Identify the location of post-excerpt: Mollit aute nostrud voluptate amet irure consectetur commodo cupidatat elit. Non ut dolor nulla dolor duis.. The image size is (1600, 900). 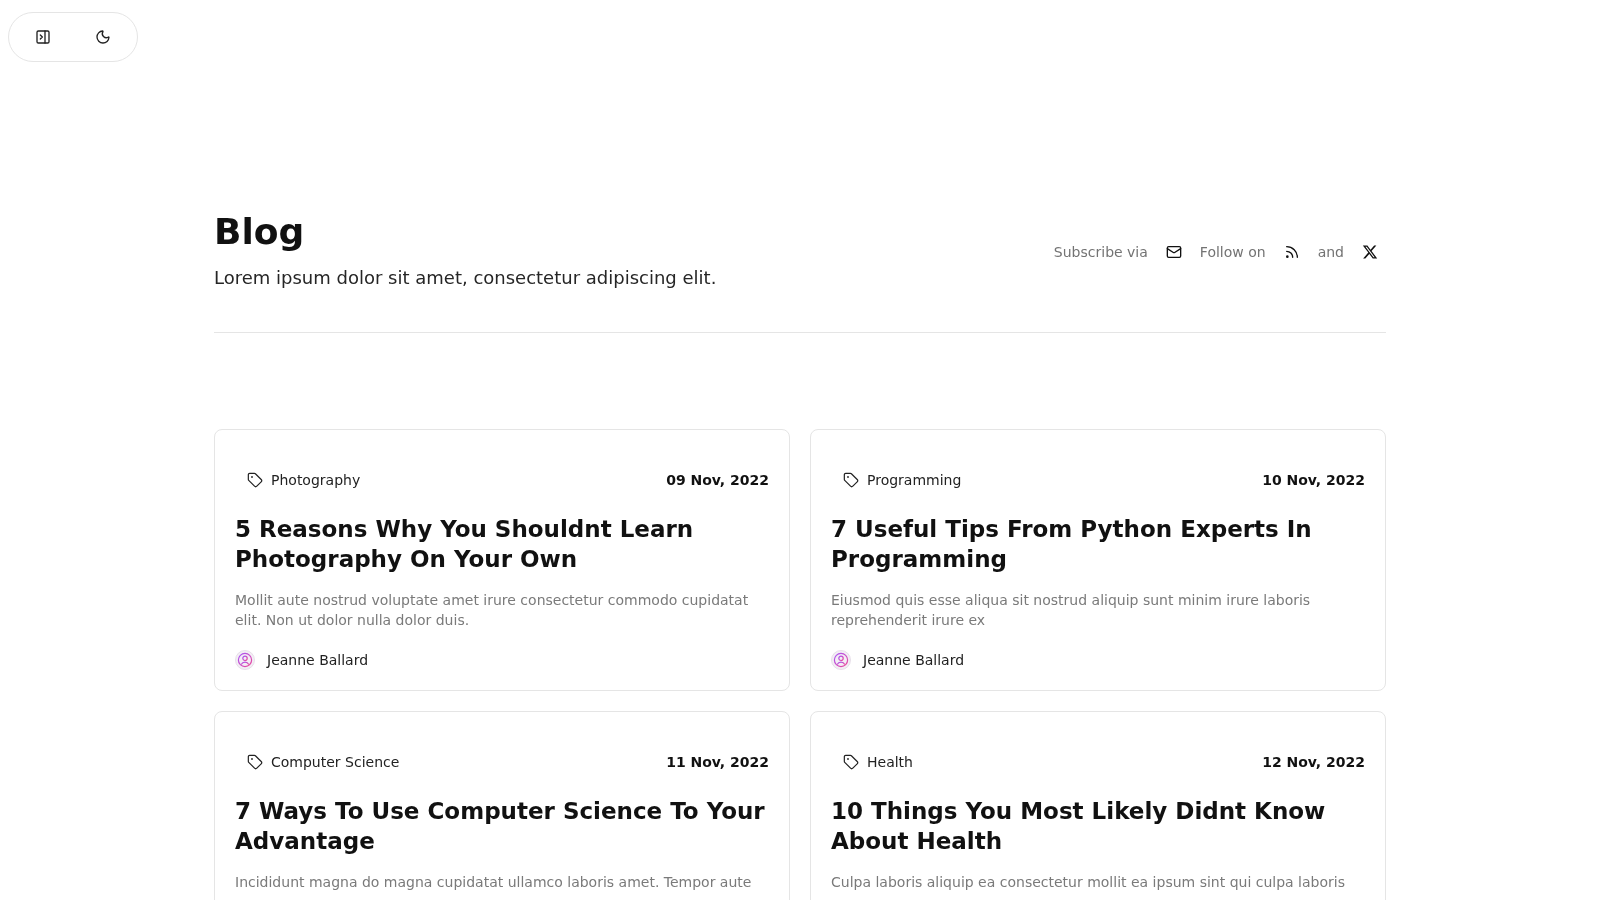
(492, 610).